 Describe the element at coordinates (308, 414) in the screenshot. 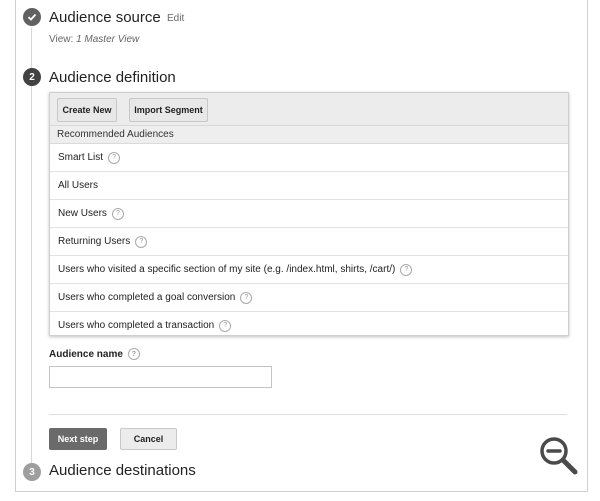

I see `actions-divider` at that location.